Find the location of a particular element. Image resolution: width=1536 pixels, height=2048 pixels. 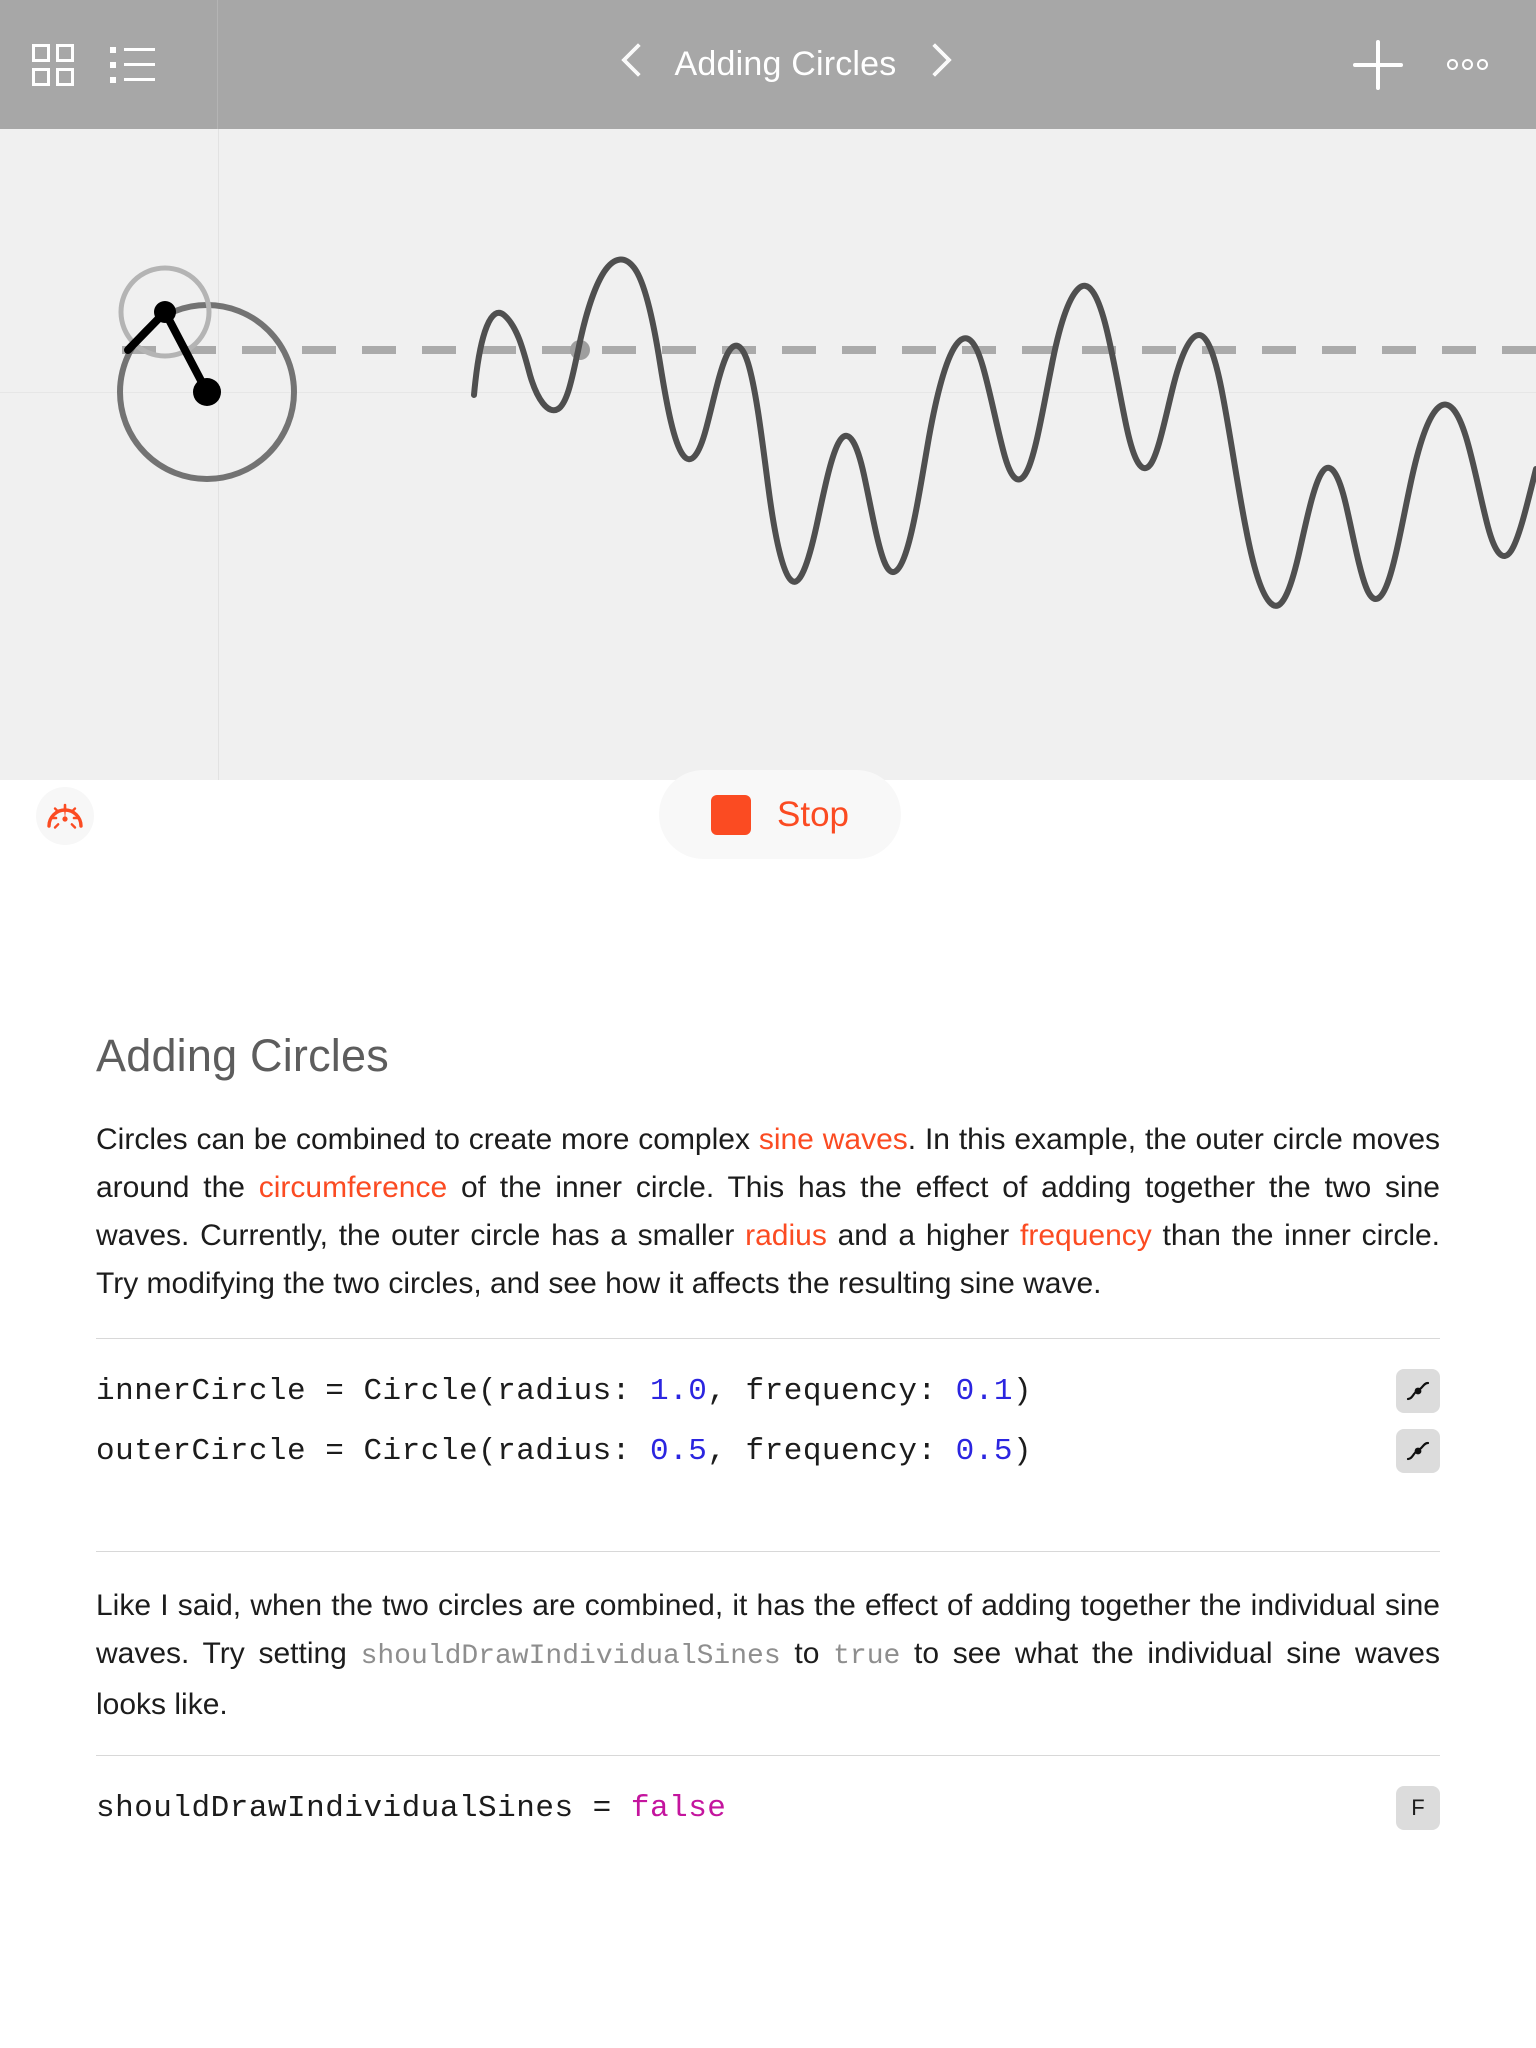

inner-circle-center-dot is located at coordinates (207, 392).